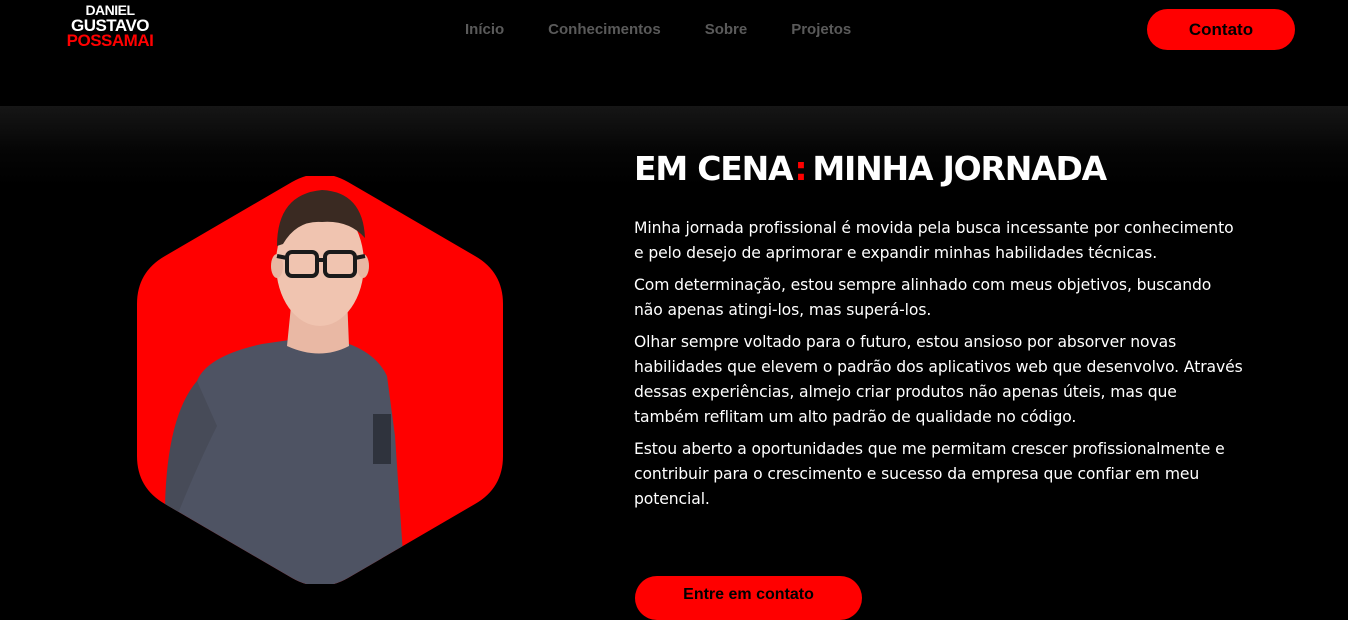 The image size is (1348, 620). Describe the element at coordinates (1221, 29) in the screenshot. I see `contact-button: Contato` at that location.